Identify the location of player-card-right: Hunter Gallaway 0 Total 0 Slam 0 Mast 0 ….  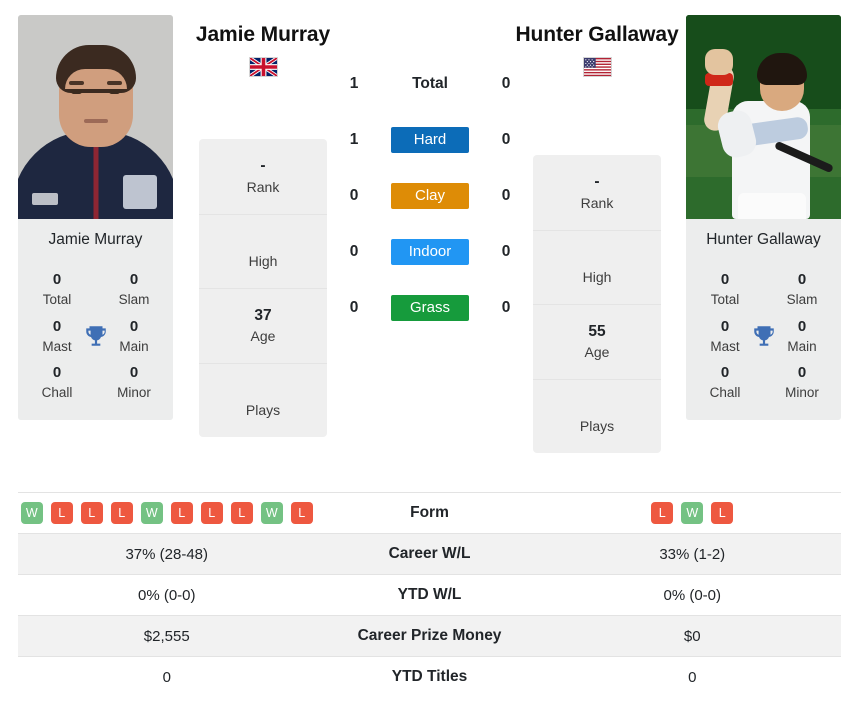
(763, 217).